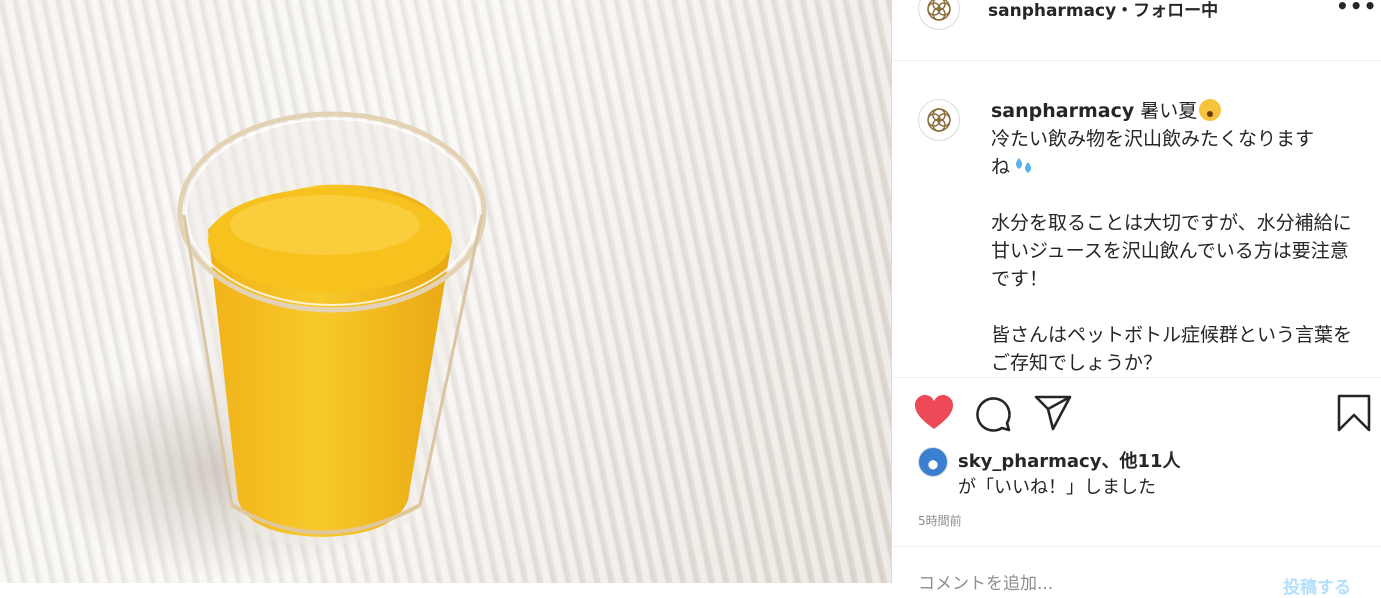 The image size is (1381, 598). What do you see at coordinates (940, 520) in the screenshot?
I see `post-timestamp: 5時間前` at bounding box center [940, 520].